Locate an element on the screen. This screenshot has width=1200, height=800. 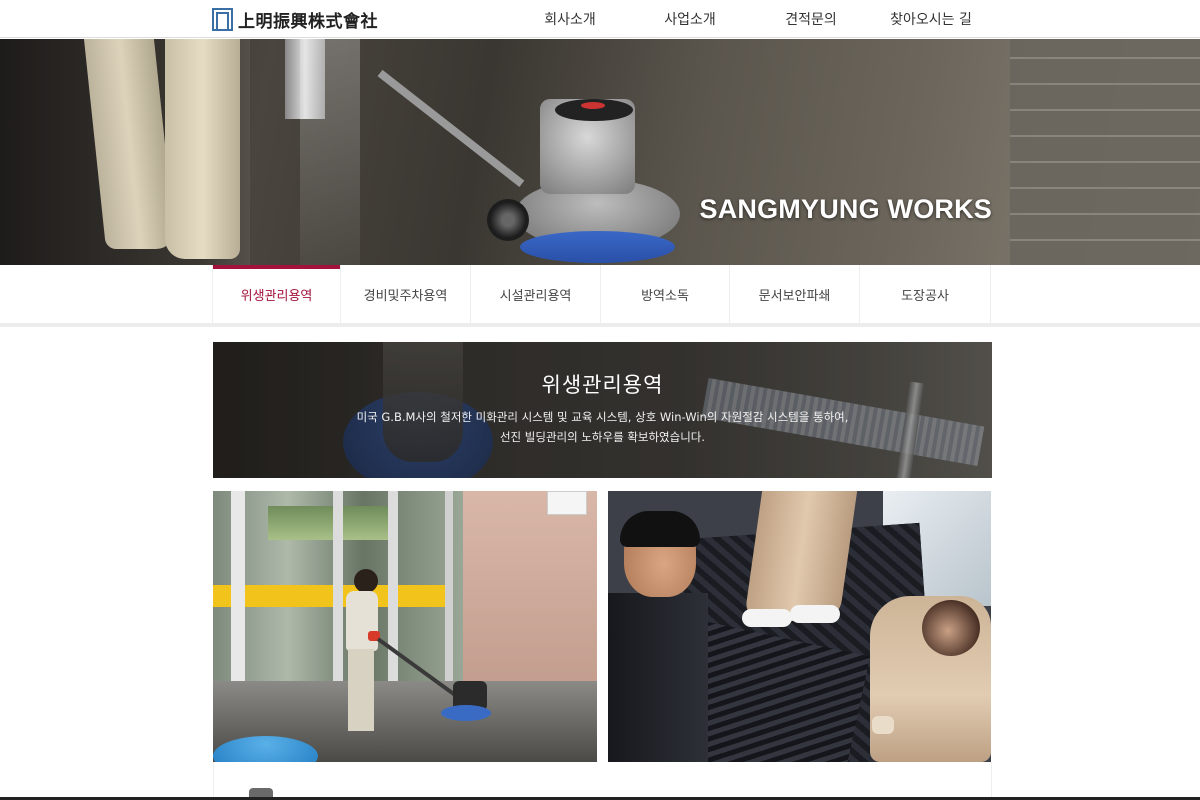
site-header: 上明振興株式會社 회사소개 사업소개 견적문의 찾아오시는 길 is located at coordinates (600, 19).